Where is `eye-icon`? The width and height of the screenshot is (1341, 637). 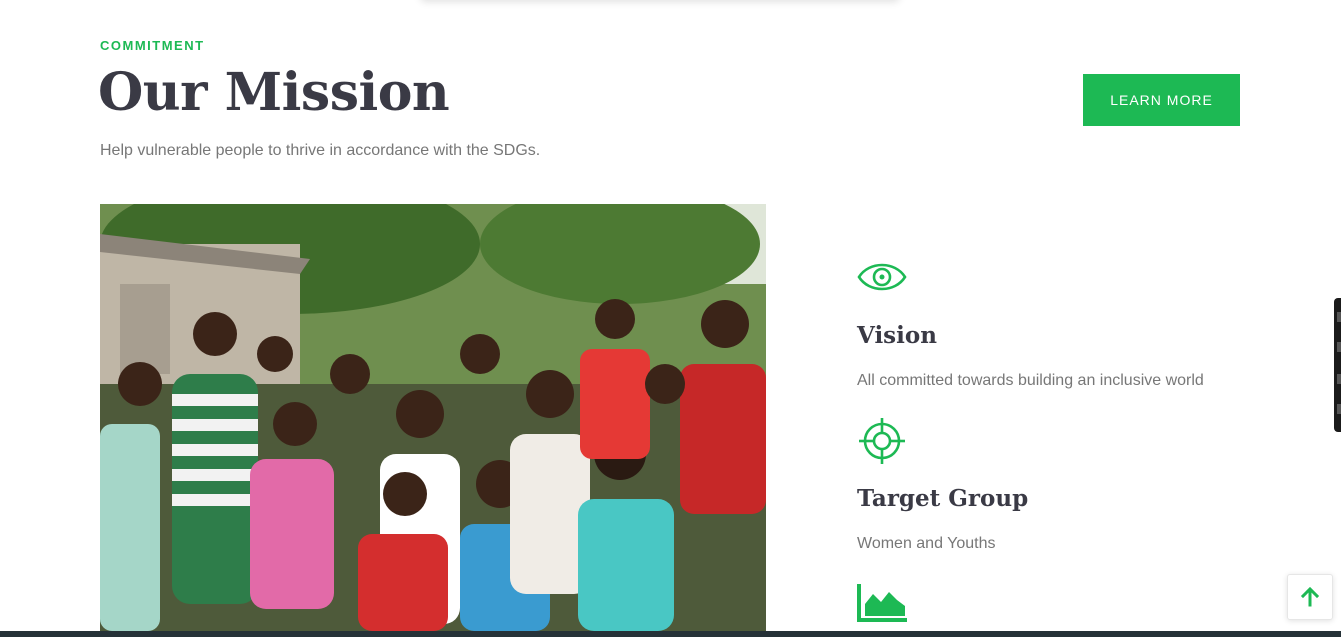
eye-icon is located at coordinates (882, 277).